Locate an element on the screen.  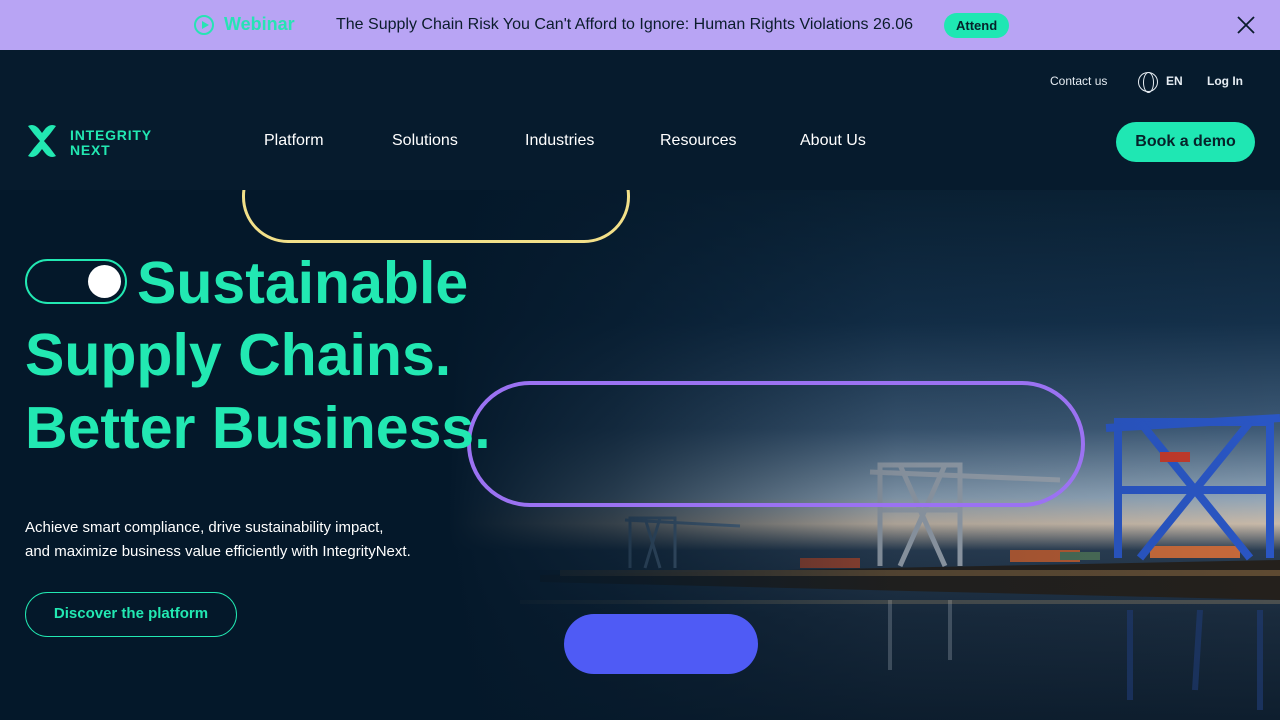
headline-line-3: Better Business. is located at coordinates (258, 428).